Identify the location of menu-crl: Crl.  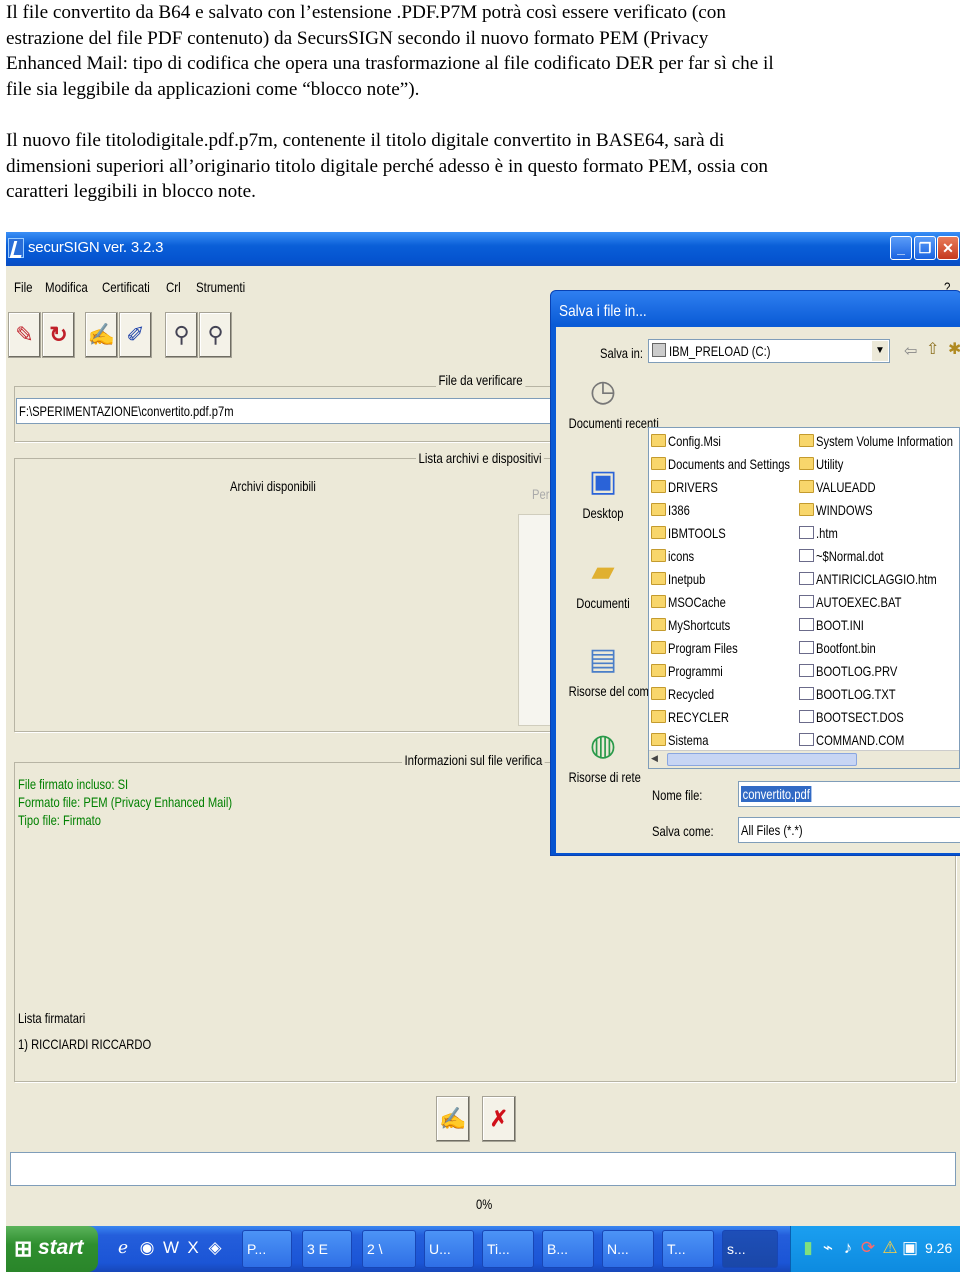
(173, 287).